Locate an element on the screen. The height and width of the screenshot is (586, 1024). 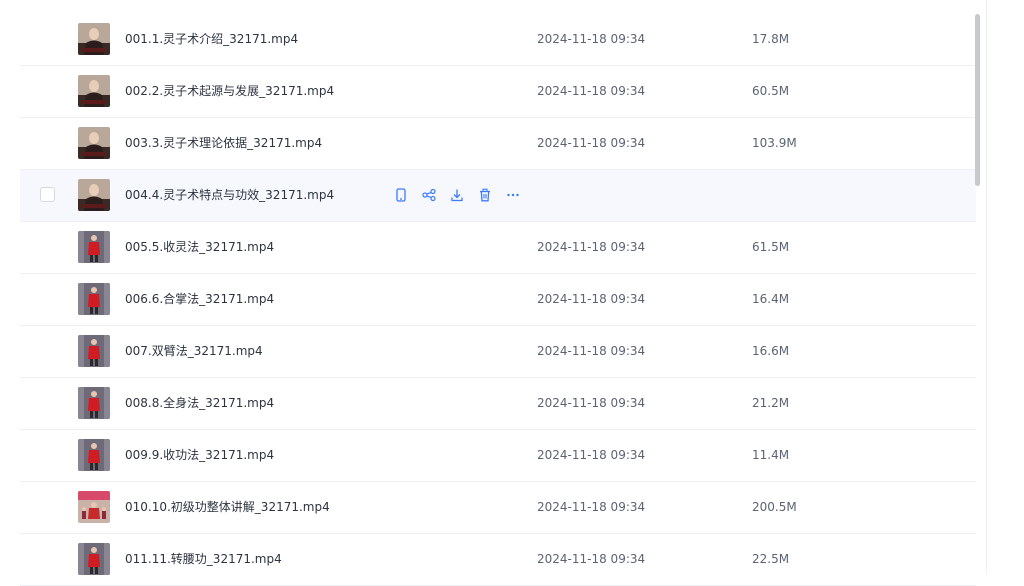
row-actions is located at coordinates (457, 195).